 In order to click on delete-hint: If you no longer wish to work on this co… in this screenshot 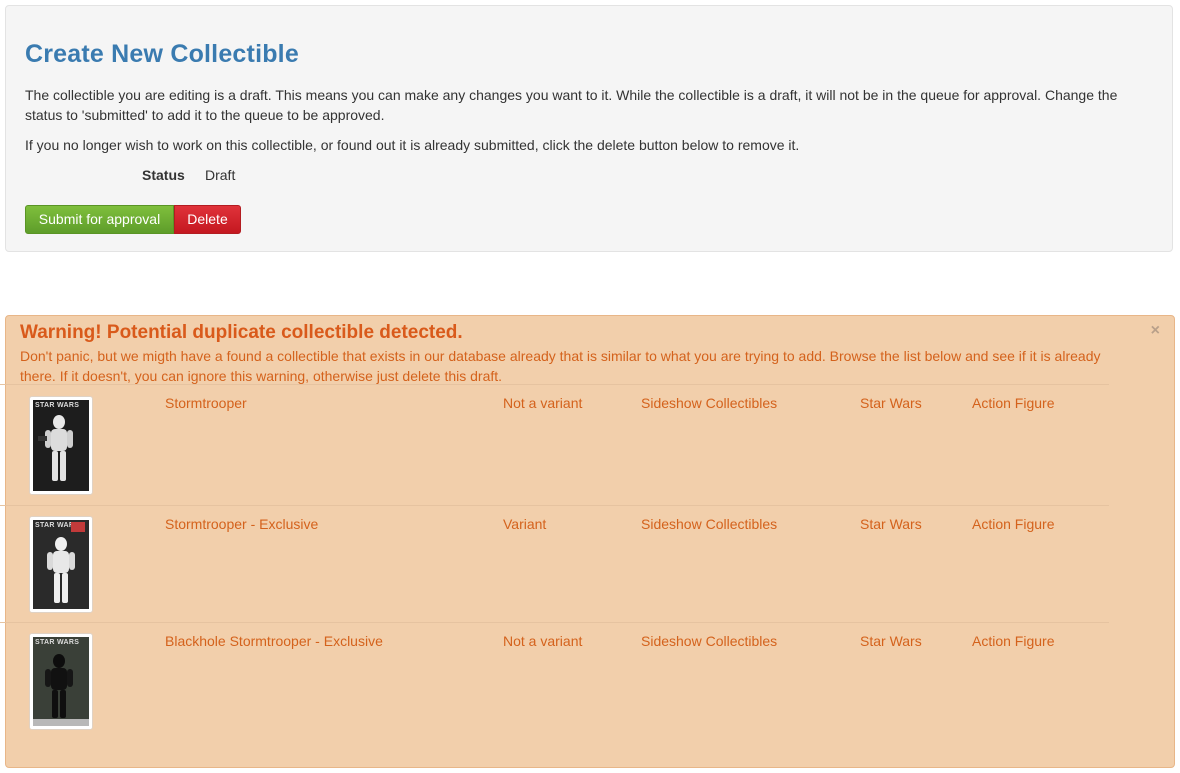, I will do `click(412, 145)`.